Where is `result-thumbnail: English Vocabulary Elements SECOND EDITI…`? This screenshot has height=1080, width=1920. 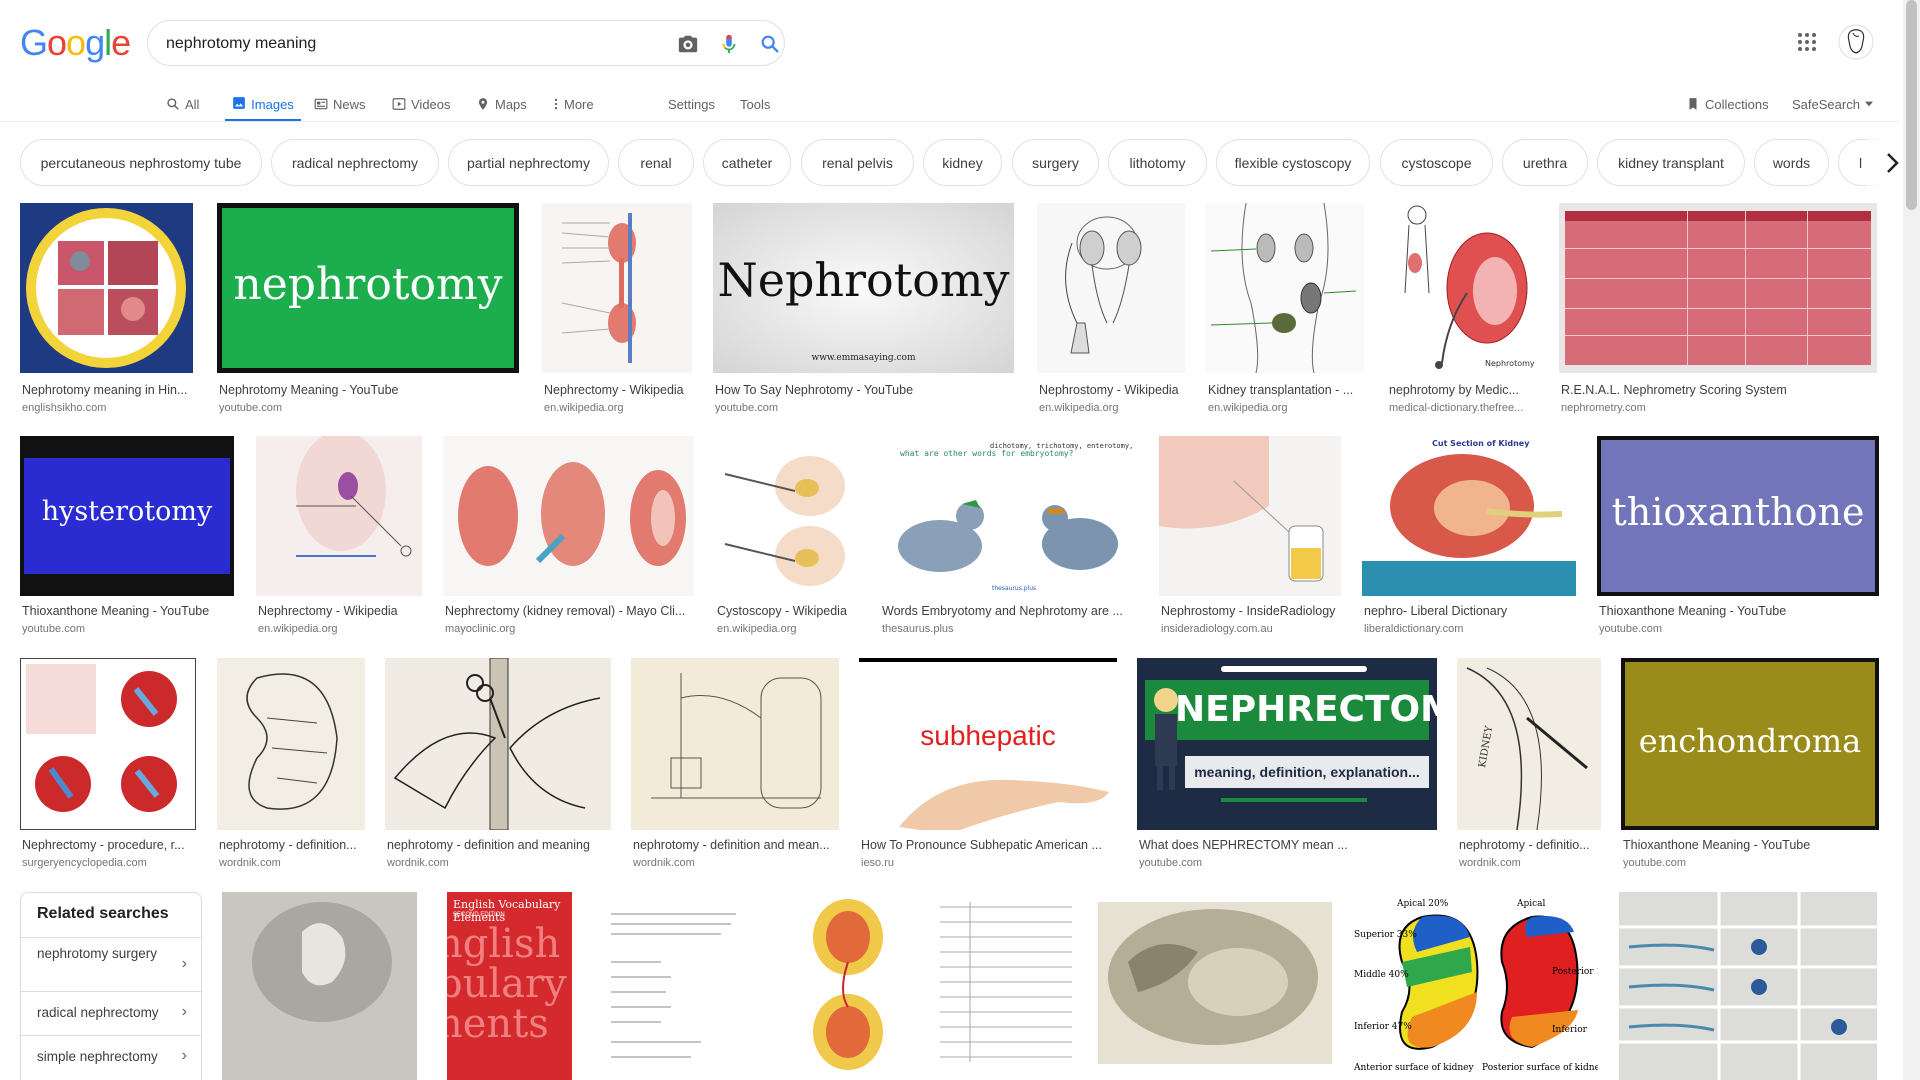
result-thumbnail: English Vocabulary Elements SECOND EDITI… is located at coordinates (509, 986).